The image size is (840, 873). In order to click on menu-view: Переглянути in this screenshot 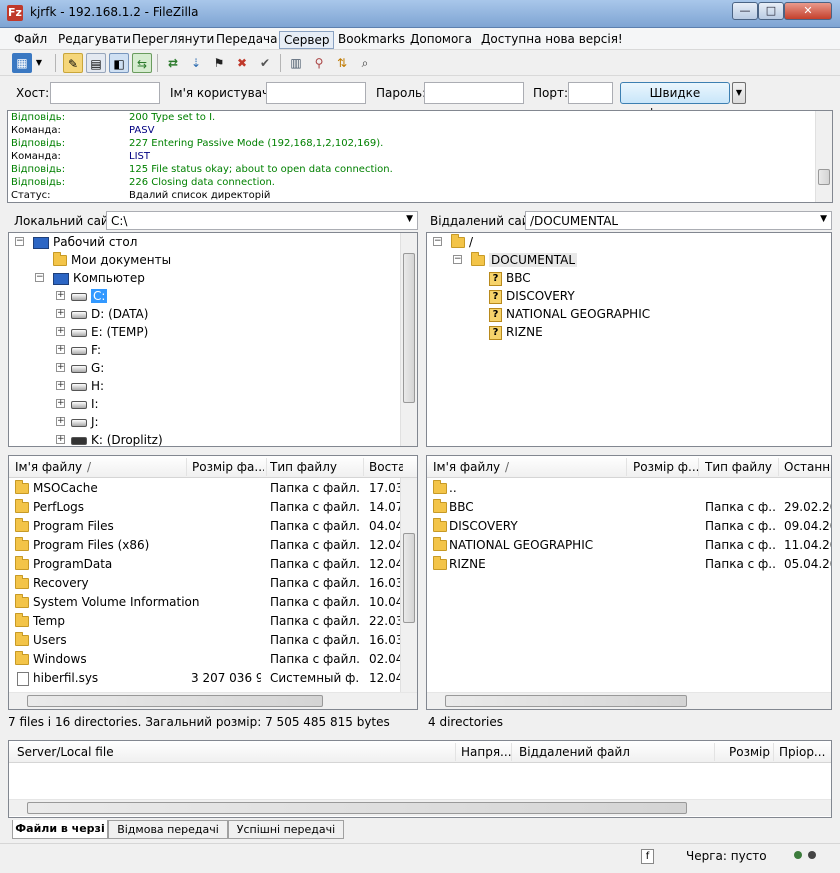, I will do `click(173, 39)`.